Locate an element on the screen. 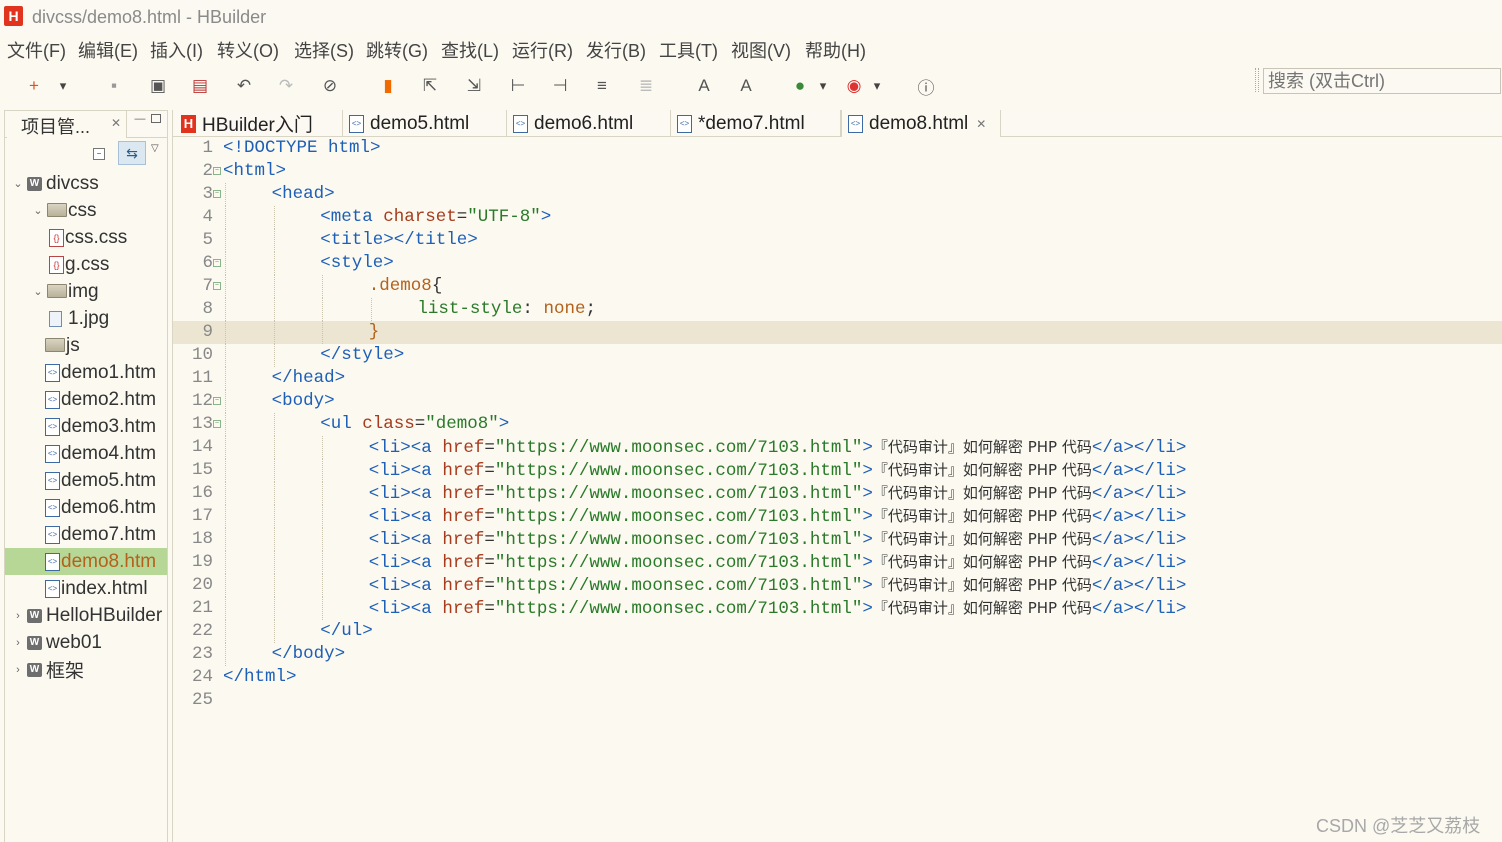  collapse-all-icon: − is located at coordinates (99, 154).